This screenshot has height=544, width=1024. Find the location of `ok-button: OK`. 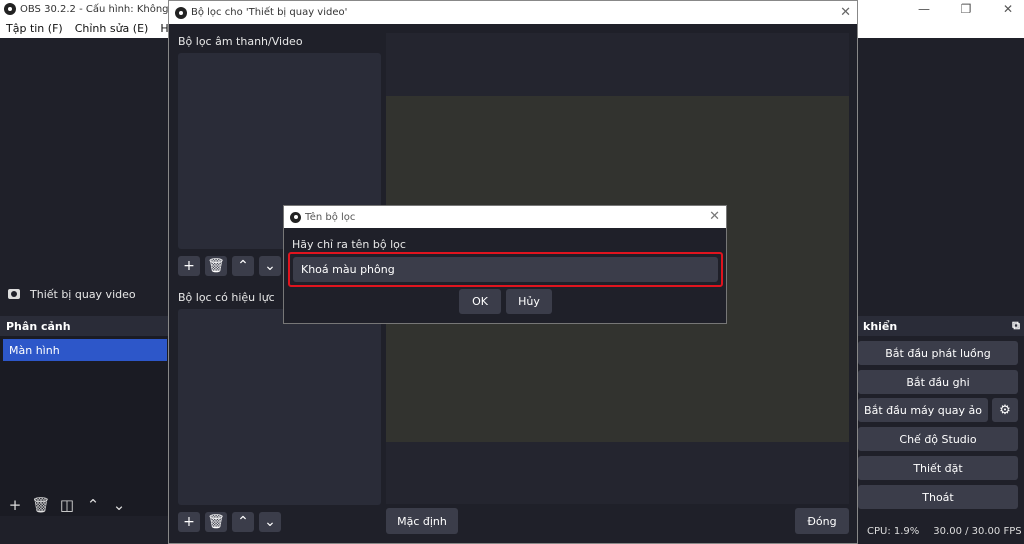

ok-button: OK is located at coordinates (480, 301).